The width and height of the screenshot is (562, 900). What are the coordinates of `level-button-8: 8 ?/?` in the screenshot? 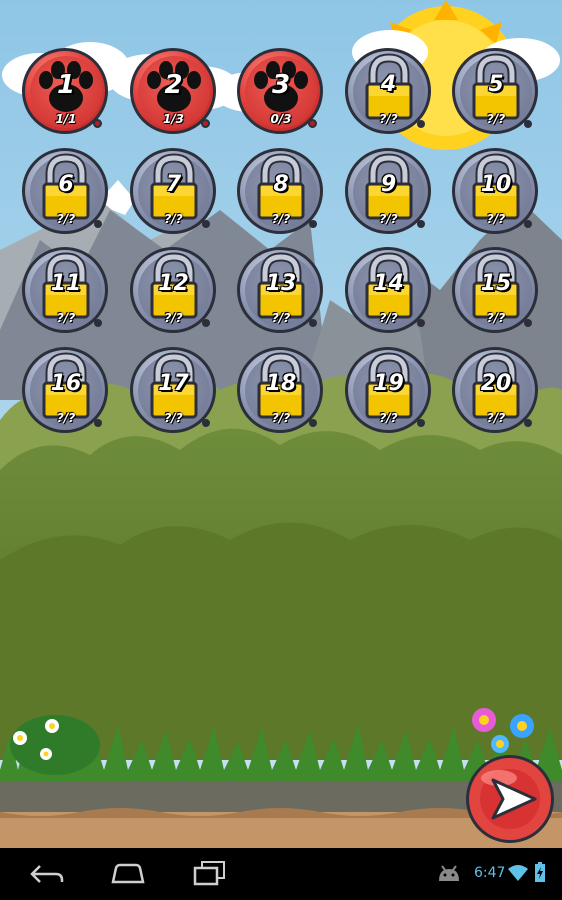 It's located at (281, 192).